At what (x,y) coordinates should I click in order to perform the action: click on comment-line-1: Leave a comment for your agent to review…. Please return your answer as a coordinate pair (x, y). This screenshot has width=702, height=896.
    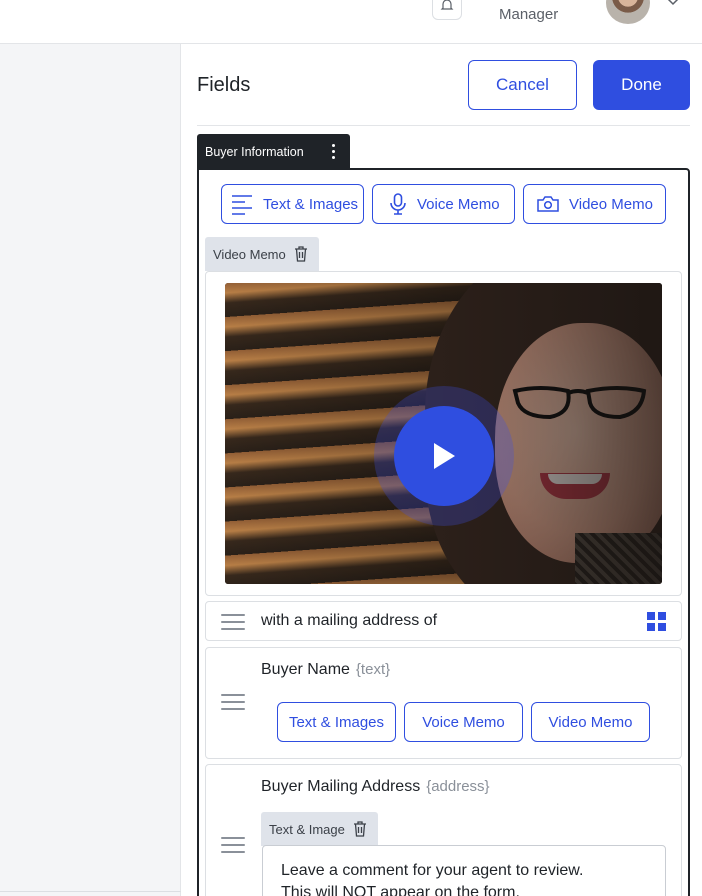
    Looking at the image, I should click on (432, 870).